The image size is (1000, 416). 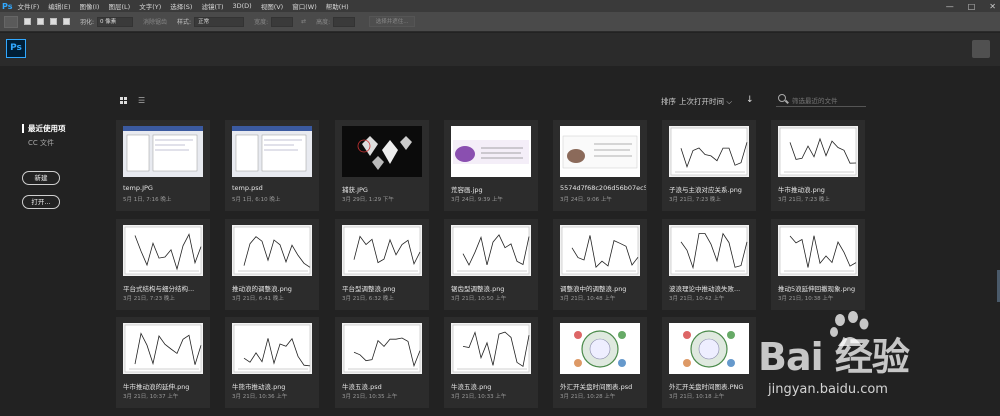 What do you see at coordinates (368, 299) in the screenshot?
I see `file-date: 3月 21日, 6:32 晚上` at bounding box center [368, 299].